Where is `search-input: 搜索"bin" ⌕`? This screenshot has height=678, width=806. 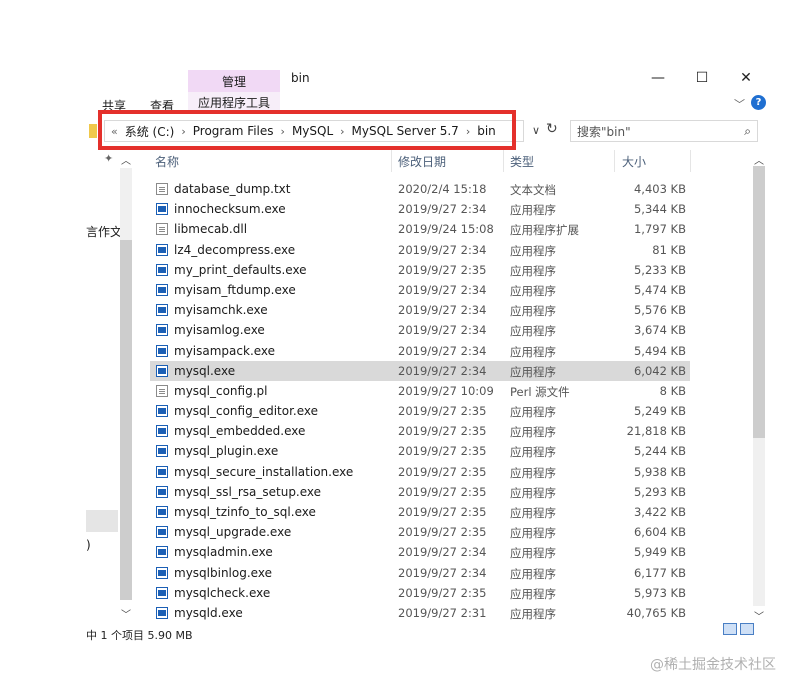 search-input: 搜索"bin" ⌕ is located at coordinates (664, 131).